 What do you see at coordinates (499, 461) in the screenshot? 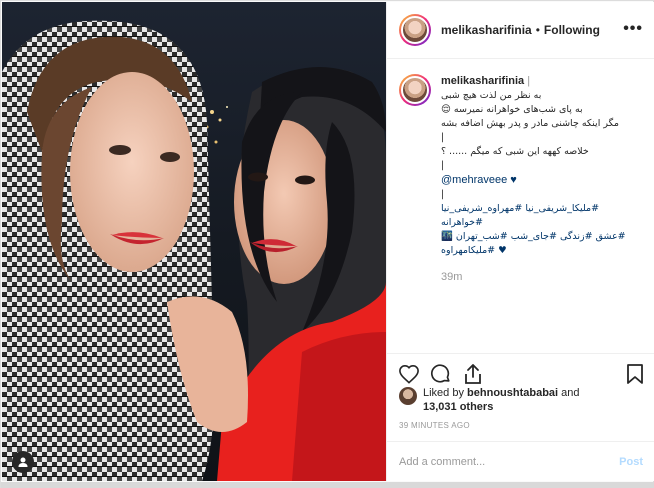
I see `comment-input` at bounding box center [499, 461].